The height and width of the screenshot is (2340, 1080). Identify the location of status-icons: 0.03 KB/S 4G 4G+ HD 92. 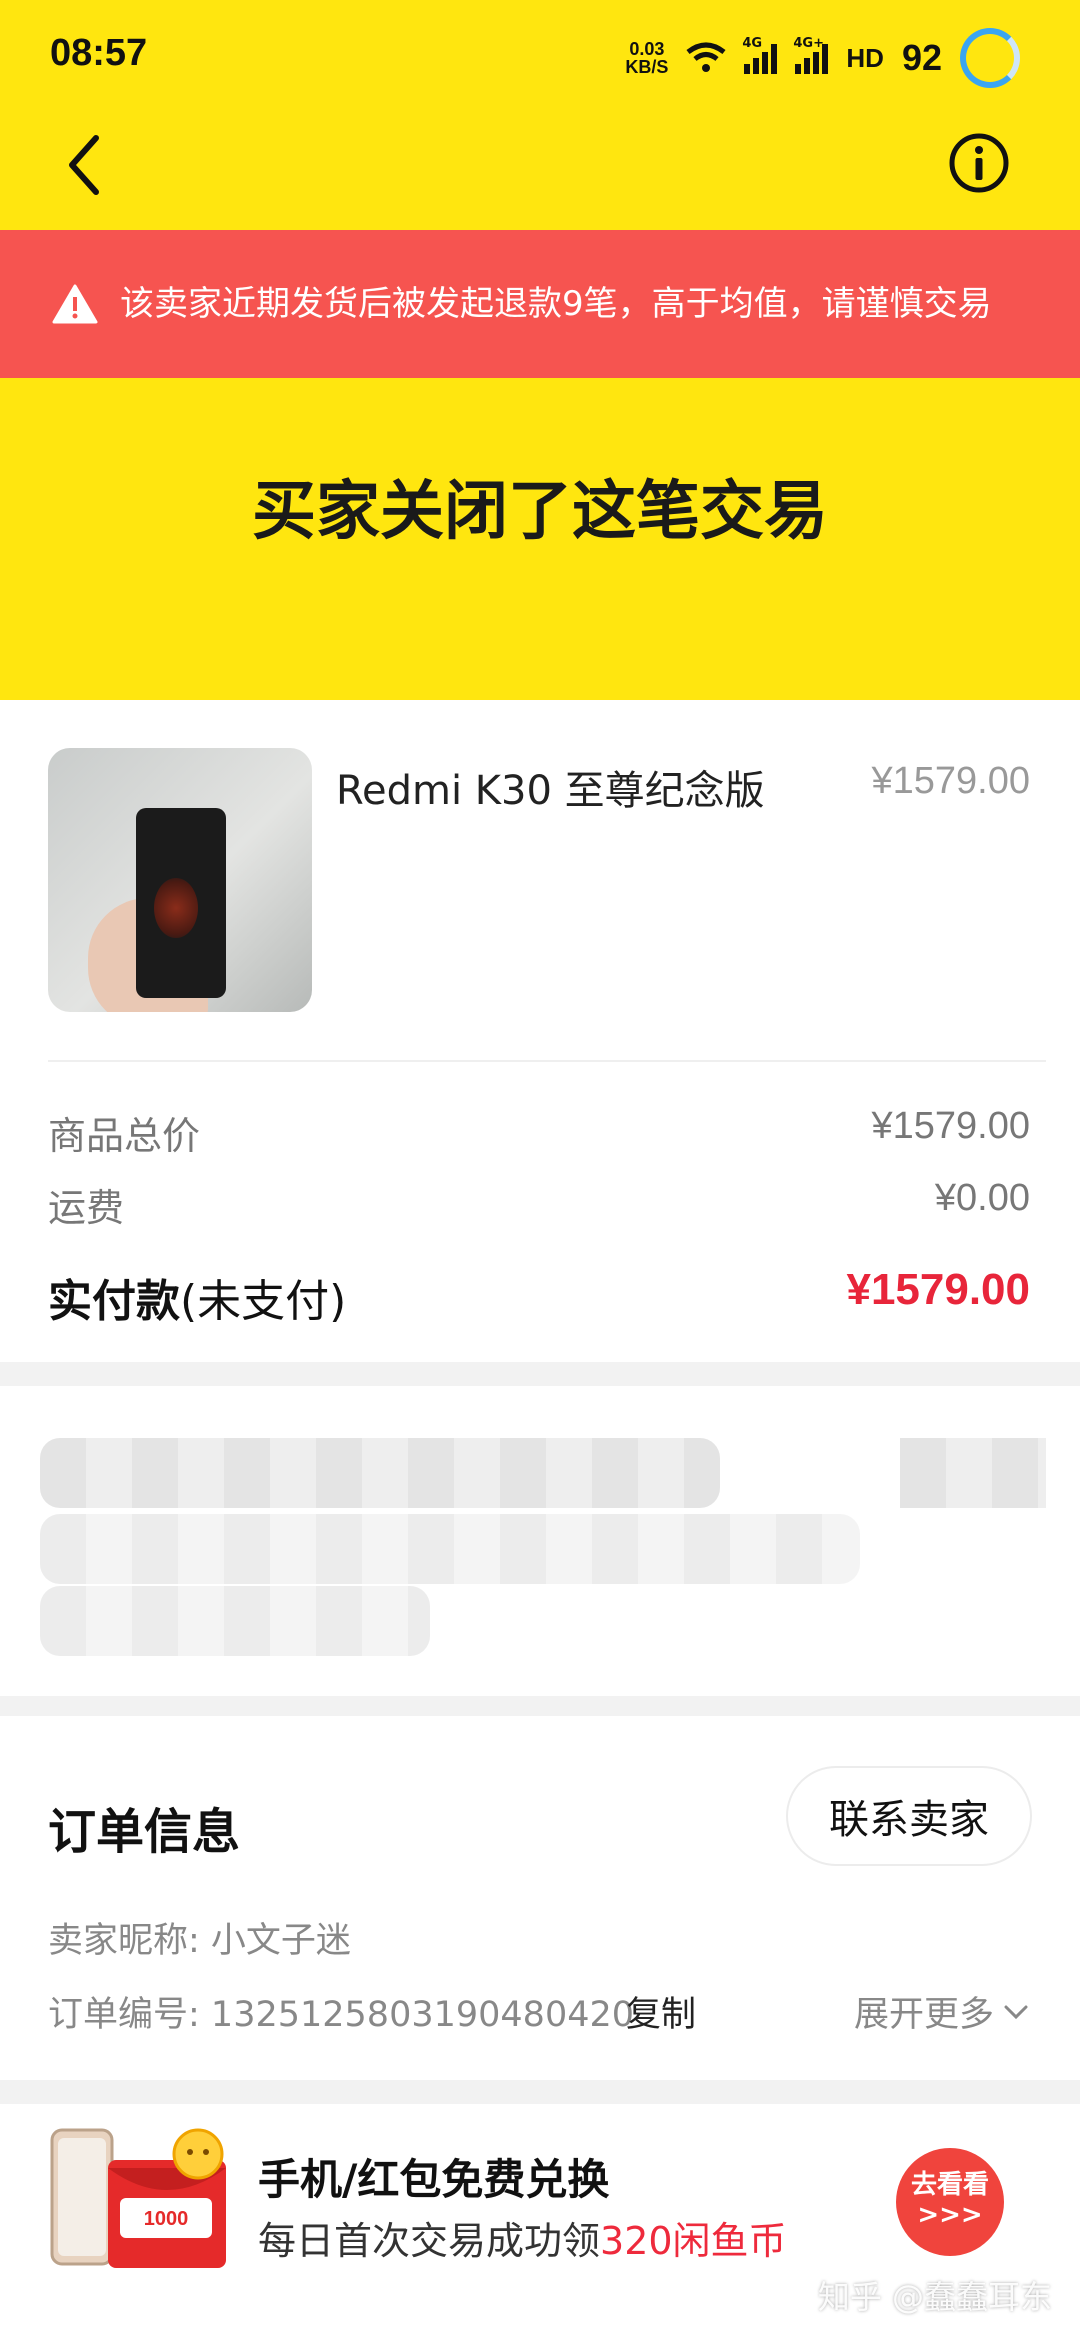
(822, 58).